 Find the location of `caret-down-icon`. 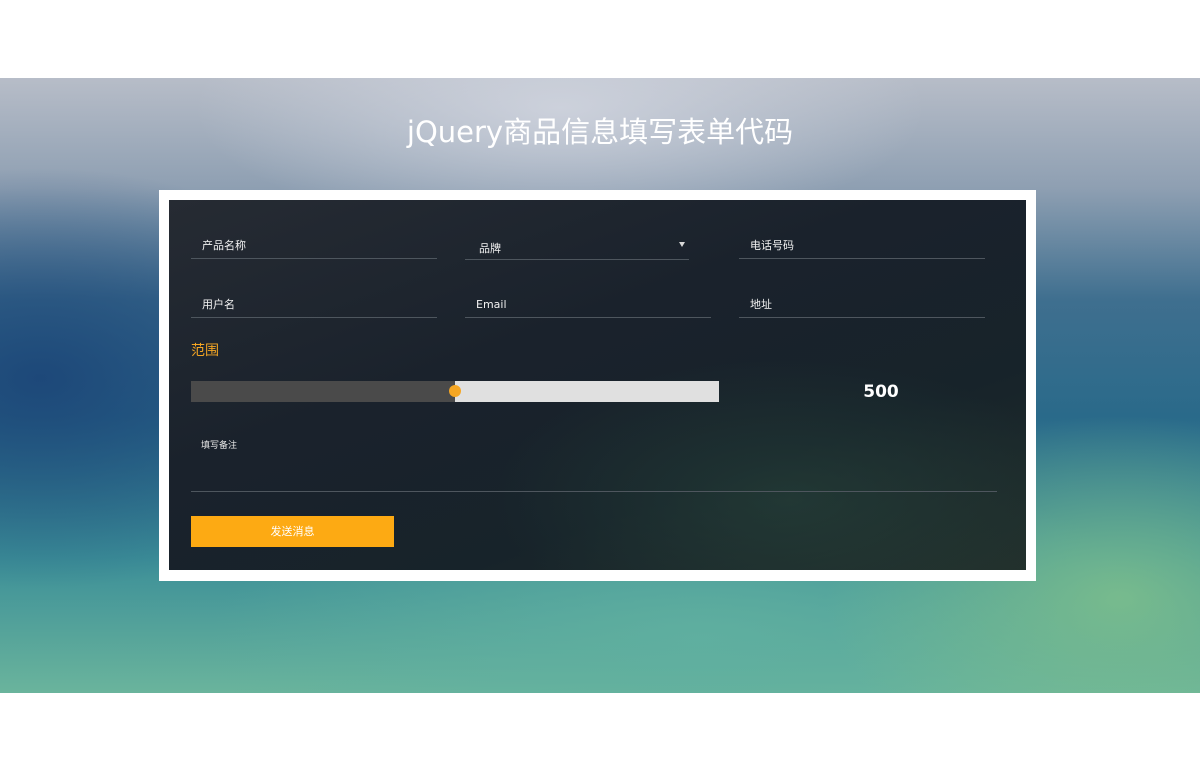

caret-down-icon is located at coordinates (682, 244).